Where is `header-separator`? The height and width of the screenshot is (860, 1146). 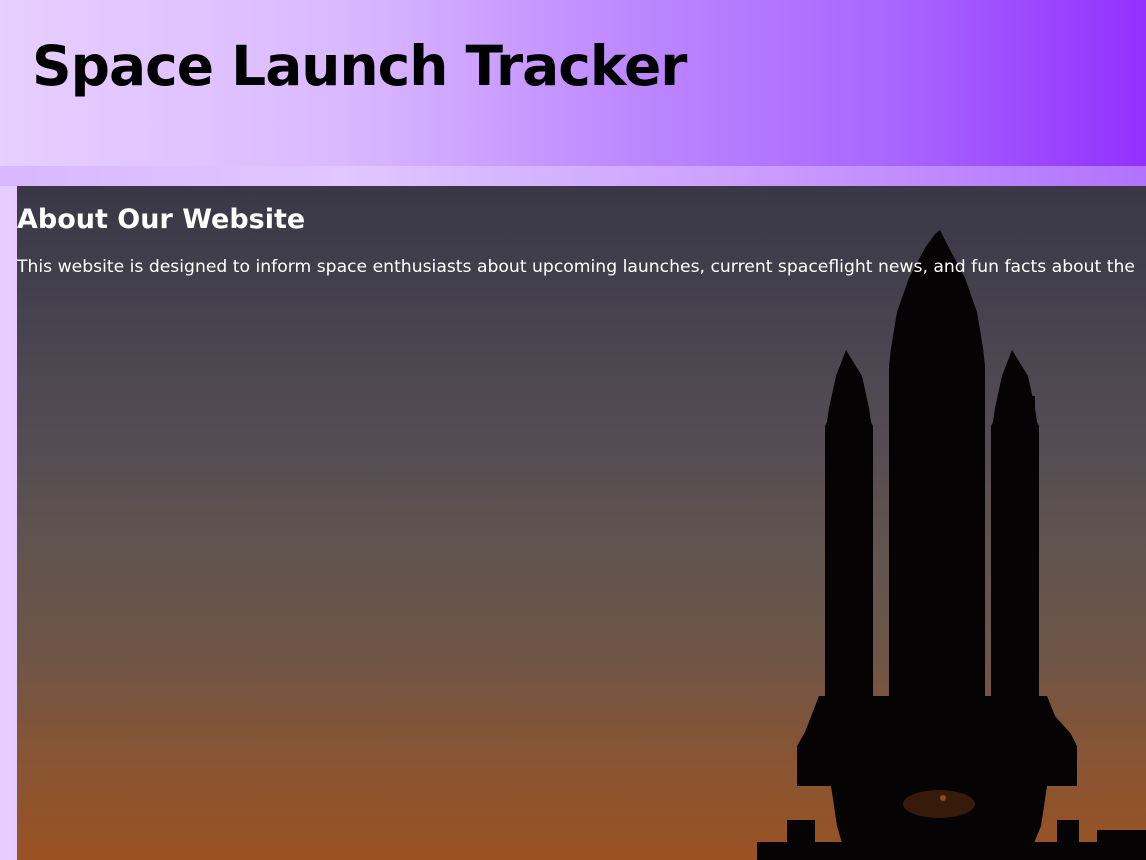
header-separator is located at coordinates (573, 176).